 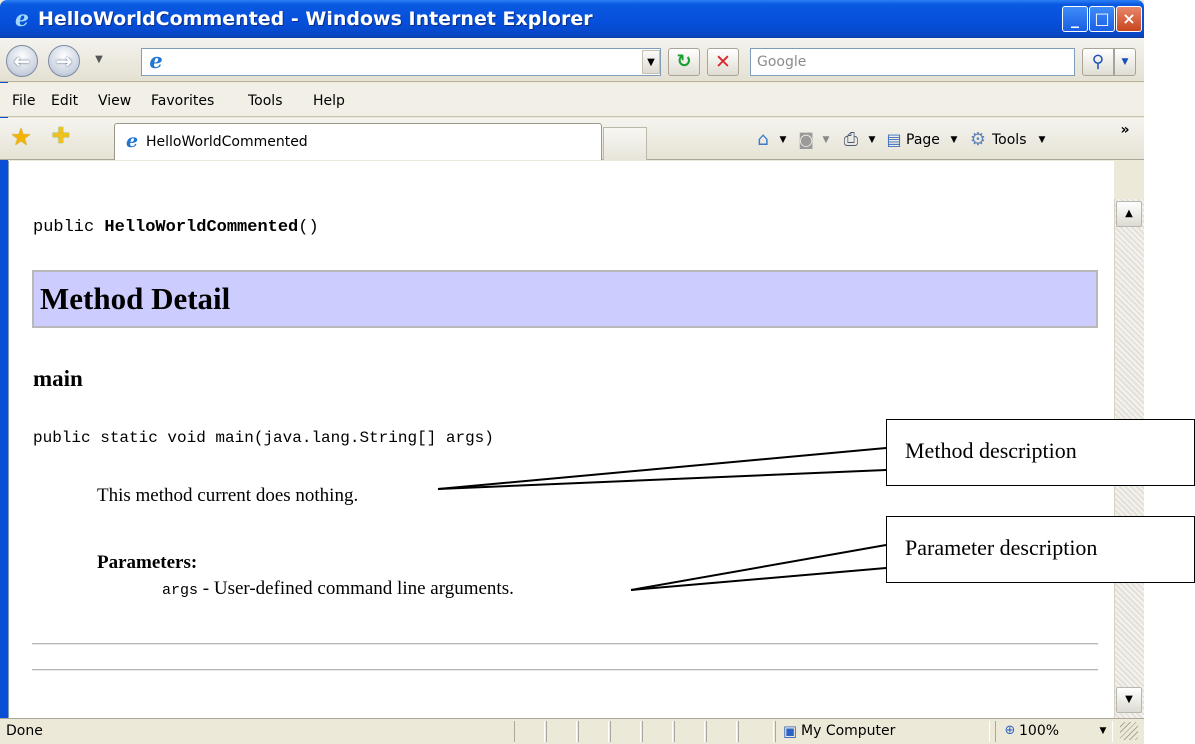 I want to click on more-commands-chevron-icon: », so click(x=1125, y=130).